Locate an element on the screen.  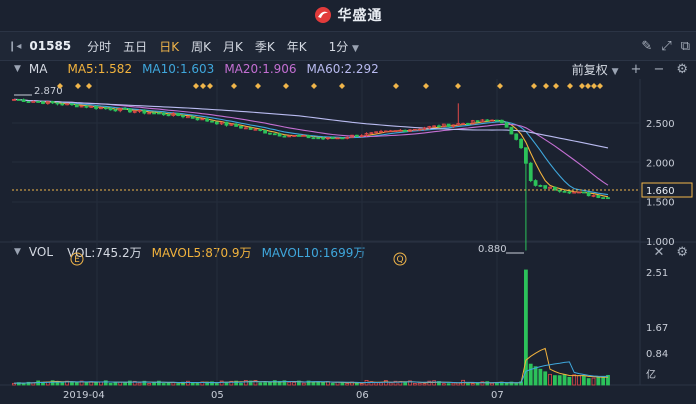
date-axis-label: 05 is located at coordinates (217, 395).